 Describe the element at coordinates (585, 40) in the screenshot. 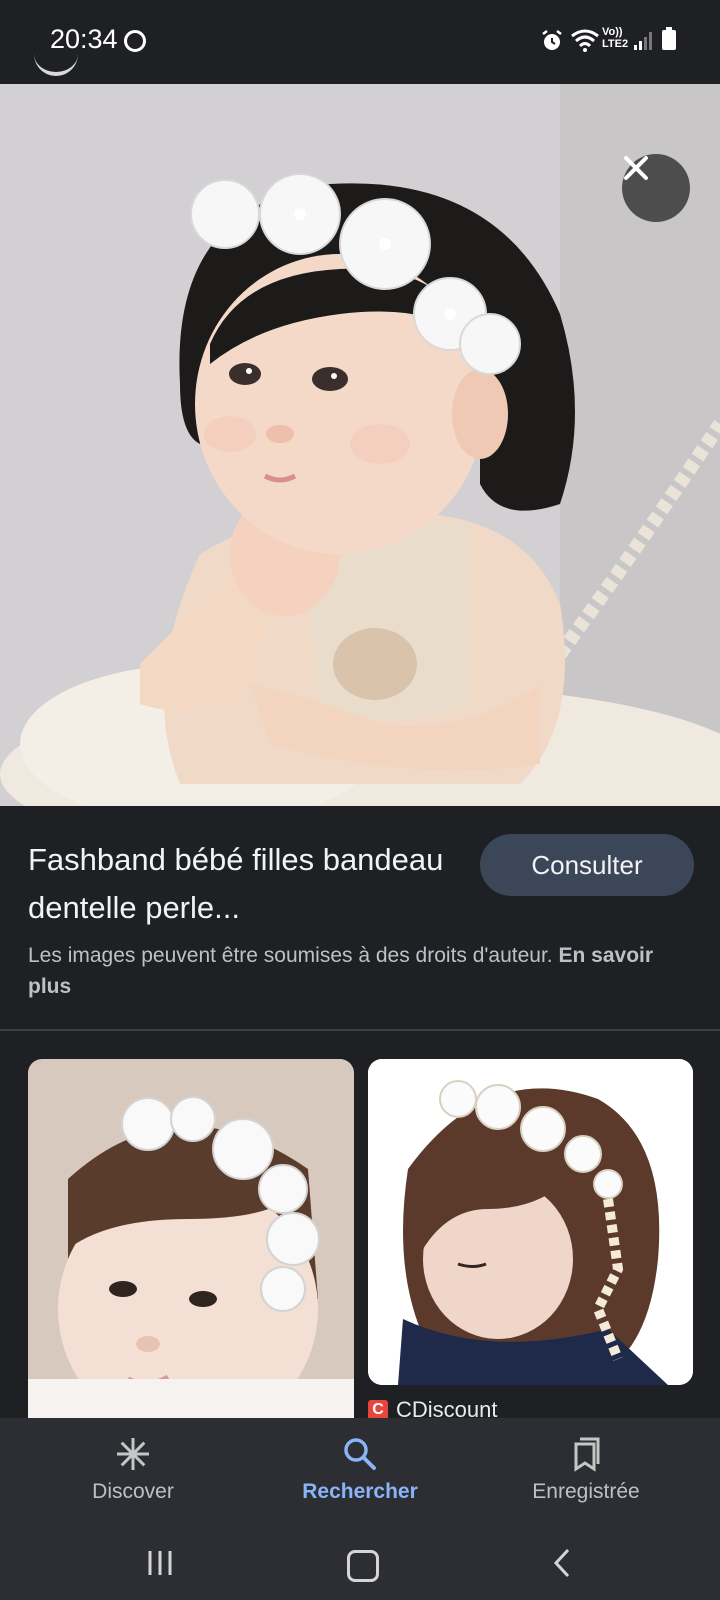

I see `wifi-icon` at that location.